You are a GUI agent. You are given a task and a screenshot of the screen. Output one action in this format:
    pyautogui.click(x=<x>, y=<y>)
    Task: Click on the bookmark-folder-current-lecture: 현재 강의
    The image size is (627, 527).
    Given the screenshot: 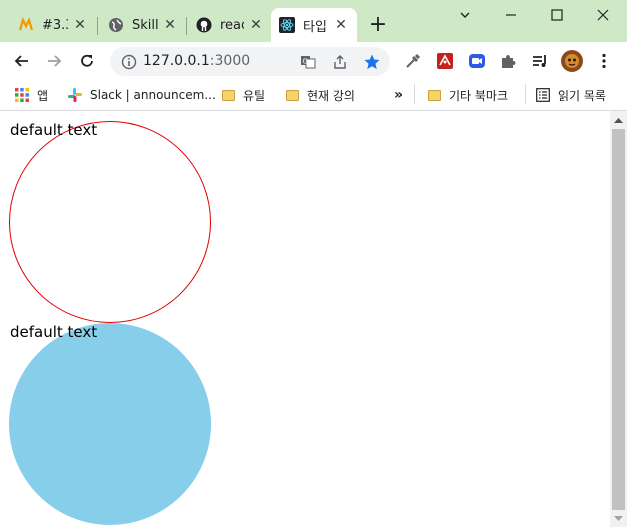 What is the action you would take?
    pyautogui.click(x=319, y=95)
    